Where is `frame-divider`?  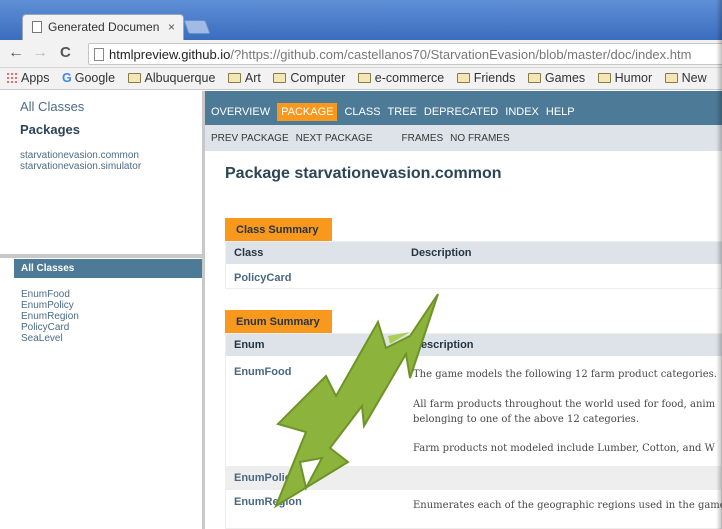 frame-divider is located at coordinates (101, 256).